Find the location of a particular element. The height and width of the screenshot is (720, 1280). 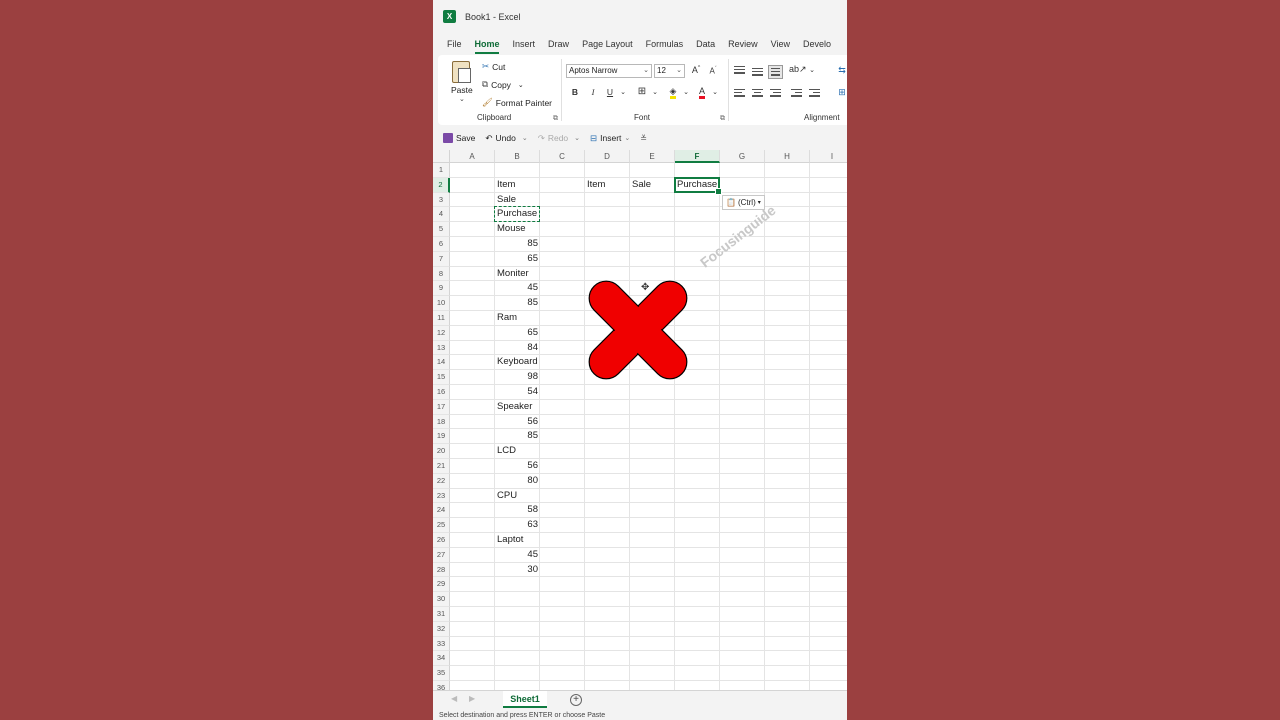

cell-e2: Sale is located at coordinates (641, 185).